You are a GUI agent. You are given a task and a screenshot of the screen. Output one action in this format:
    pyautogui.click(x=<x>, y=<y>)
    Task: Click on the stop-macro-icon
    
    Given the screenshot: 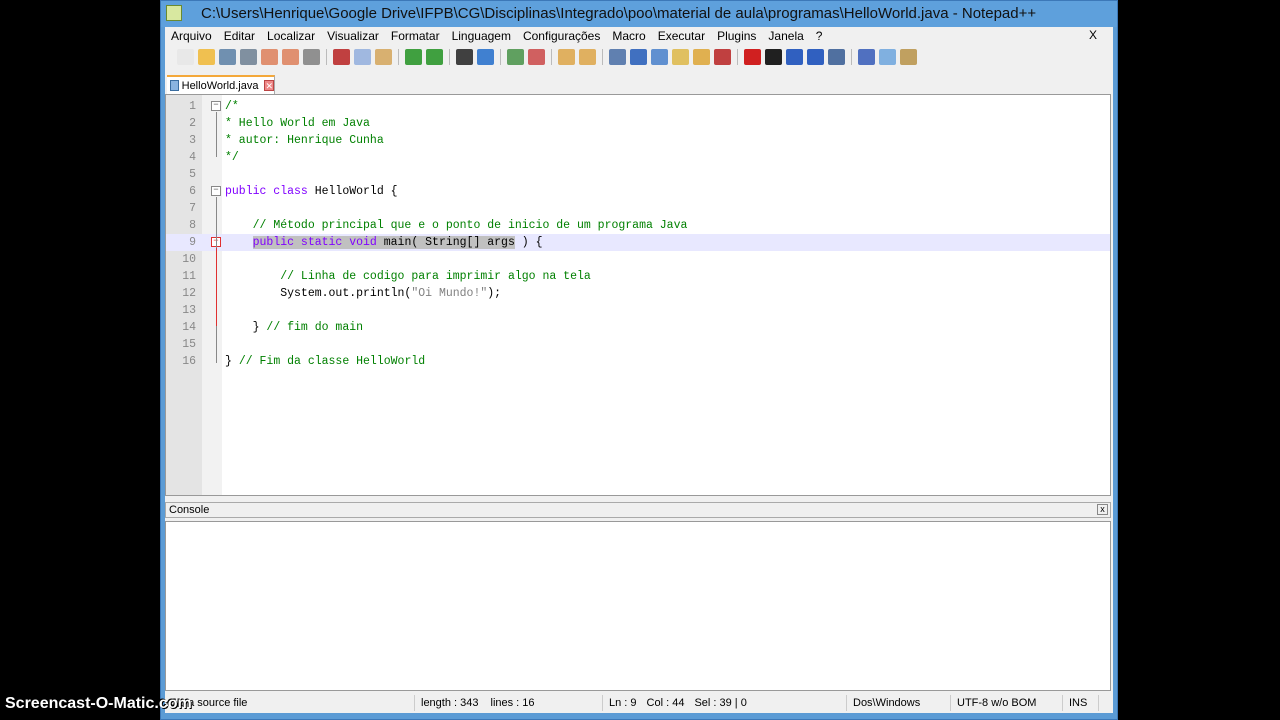 What is the action you would take?
    pyautogui.click(x=773, y=57)
    